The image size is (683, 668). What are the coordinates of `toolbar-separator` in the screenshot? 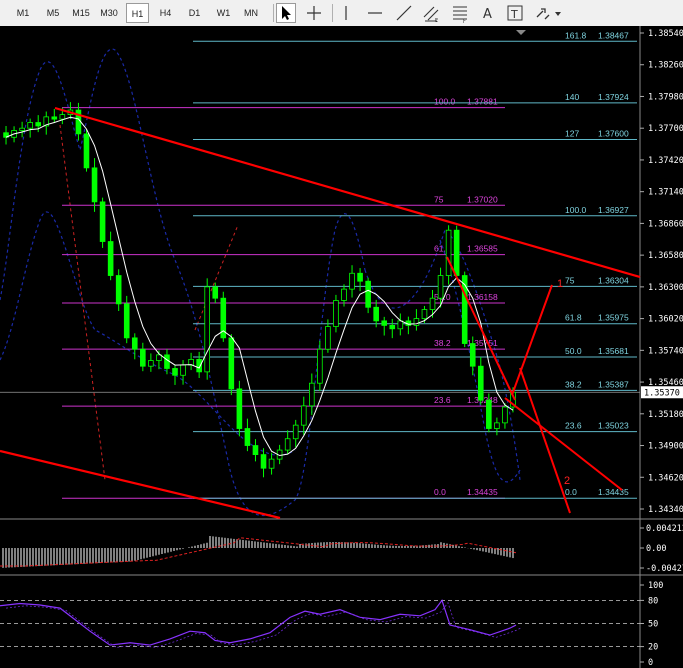 It's located at (332, 13).